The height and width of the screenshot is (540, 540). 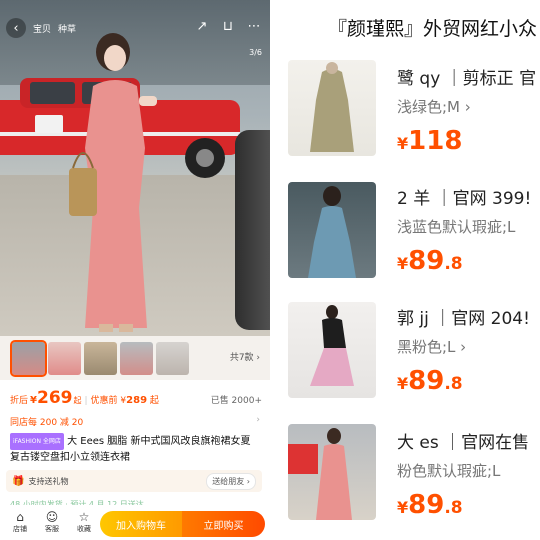 What do you see at coordinates (20, 517) in the screenshot?
I see `shop-icon: ⌂` at bounding box center [20, 517].